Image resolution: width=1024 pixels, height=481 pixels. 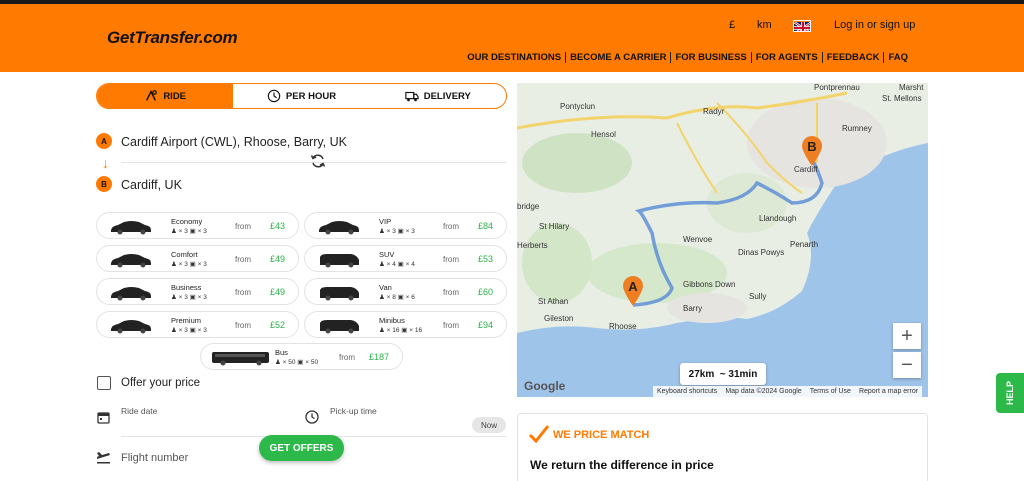 I want to click on nav-become-carrier: BECOME A CARRIER, so click(x=617, y=57).